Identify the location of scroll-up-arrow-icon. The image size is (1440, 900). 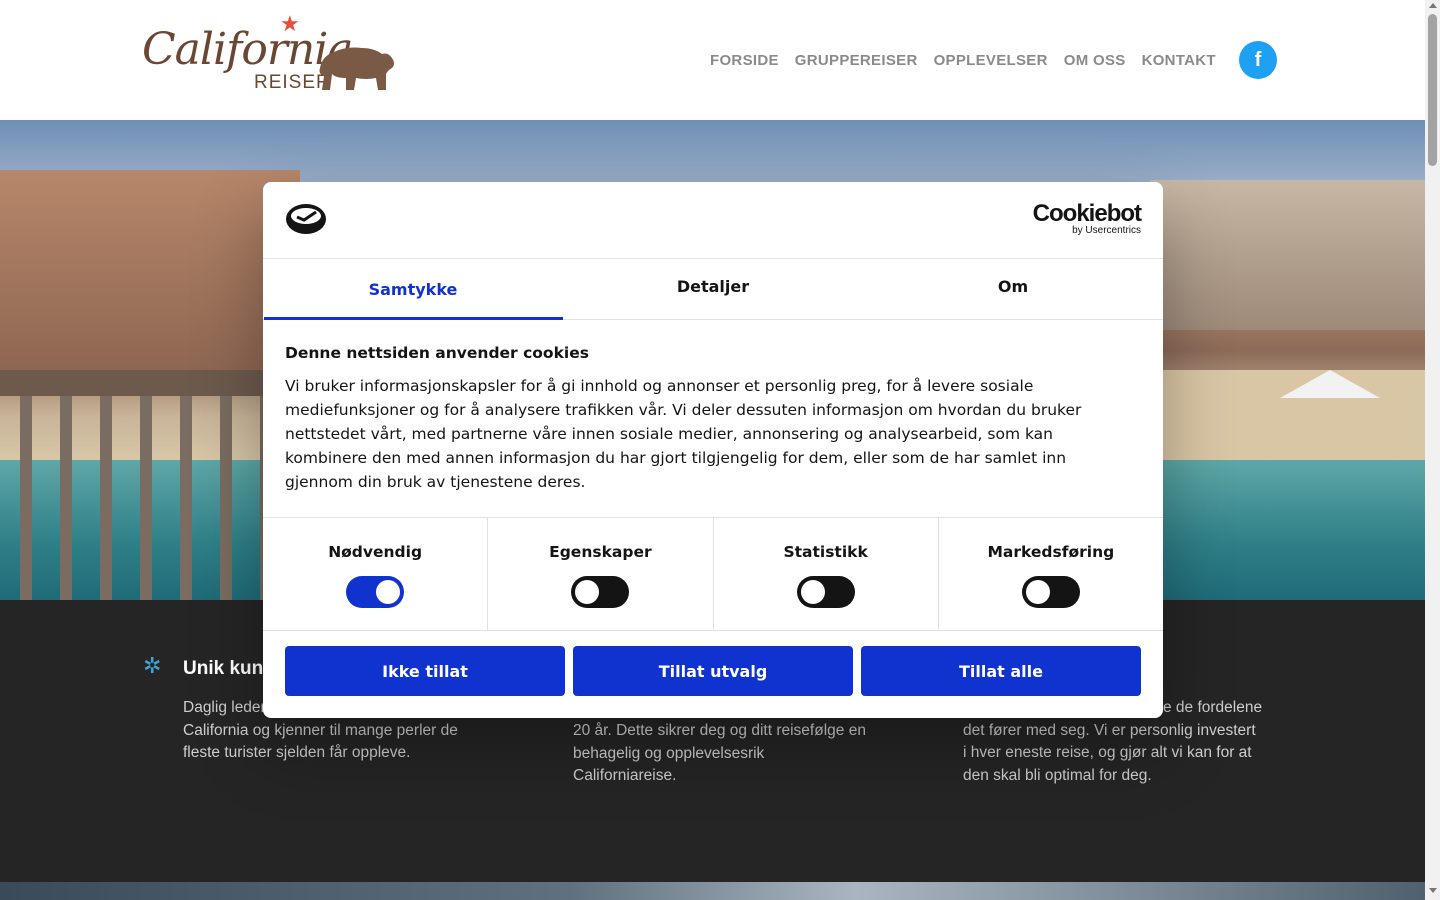
(1432, 5).